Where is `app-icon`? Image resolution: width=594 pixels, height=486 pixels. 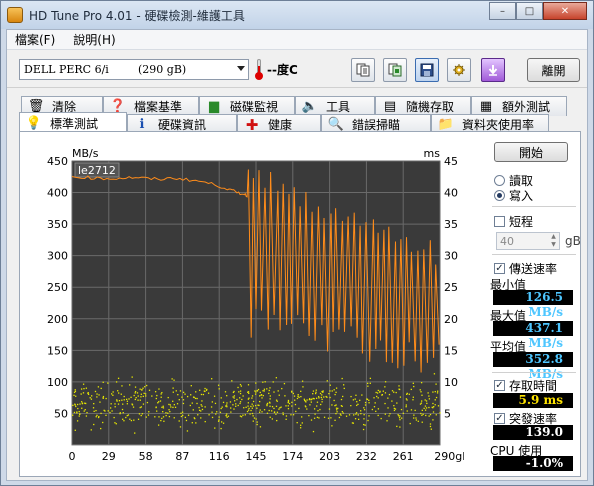
app-icon is located at coordinates (15, 15).